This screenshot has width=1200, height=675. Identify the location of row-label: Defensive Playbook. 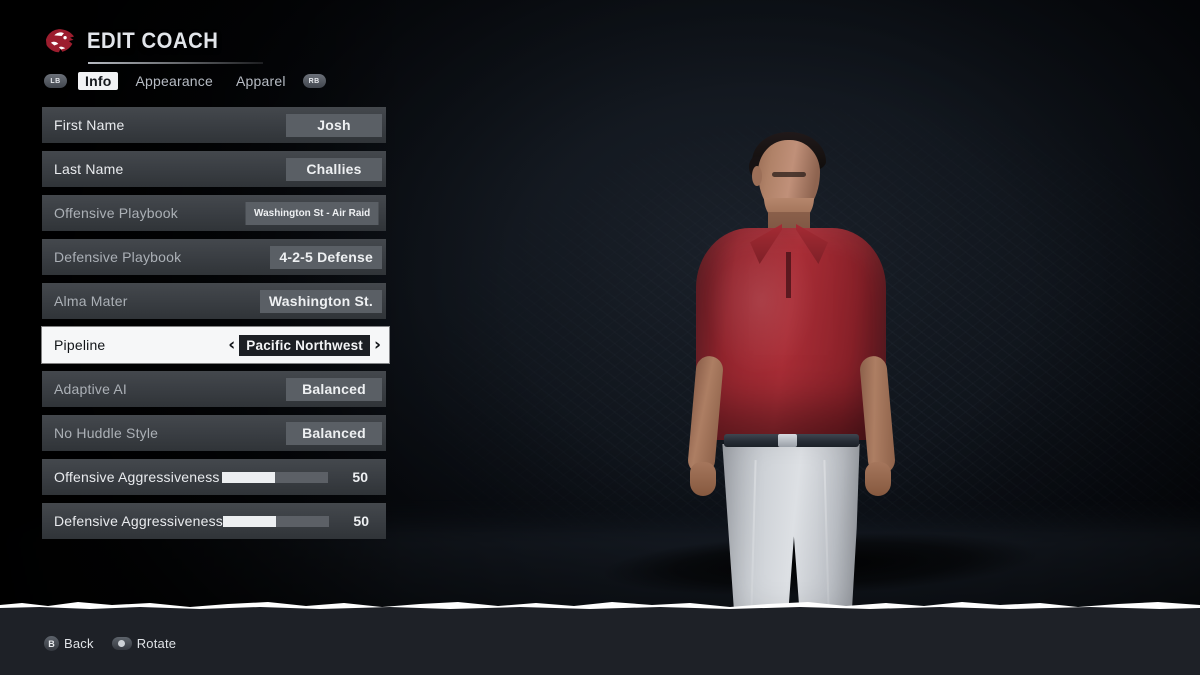
(118, 257).